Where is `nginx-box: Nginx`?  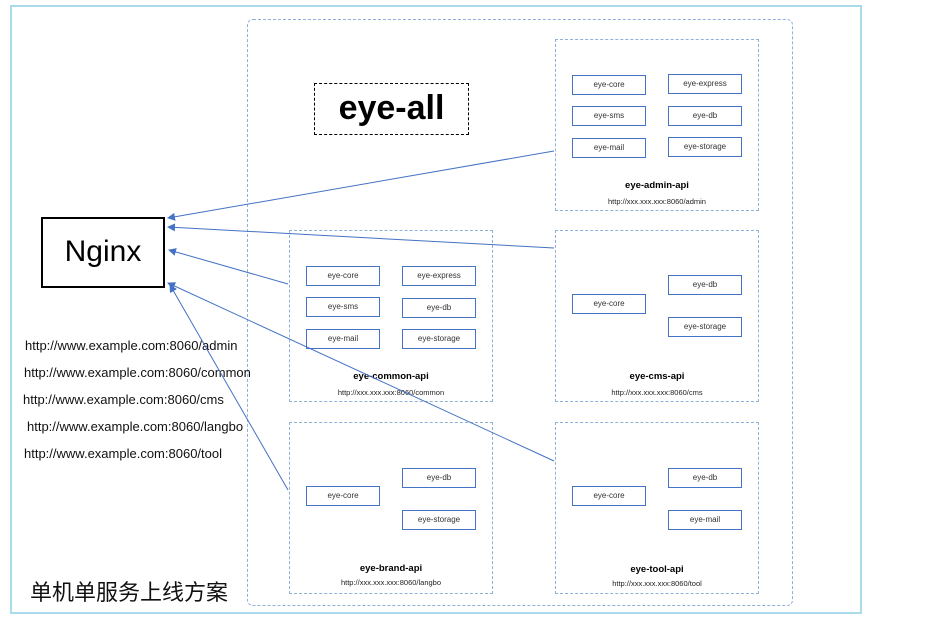 nginx-box: Nginx is located at coordinates (103, 252).